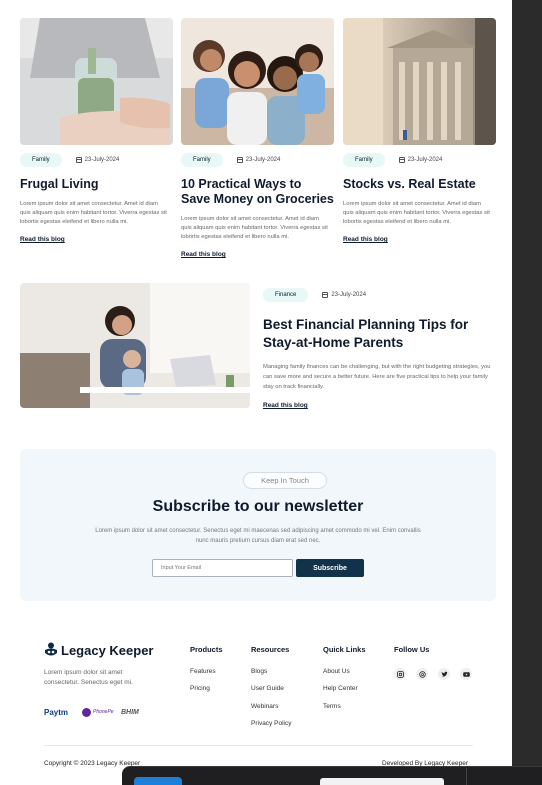 The width and height of the screenshot is (542, 785). I want to click on blog-title: Frugal Living, so click(96, 184).